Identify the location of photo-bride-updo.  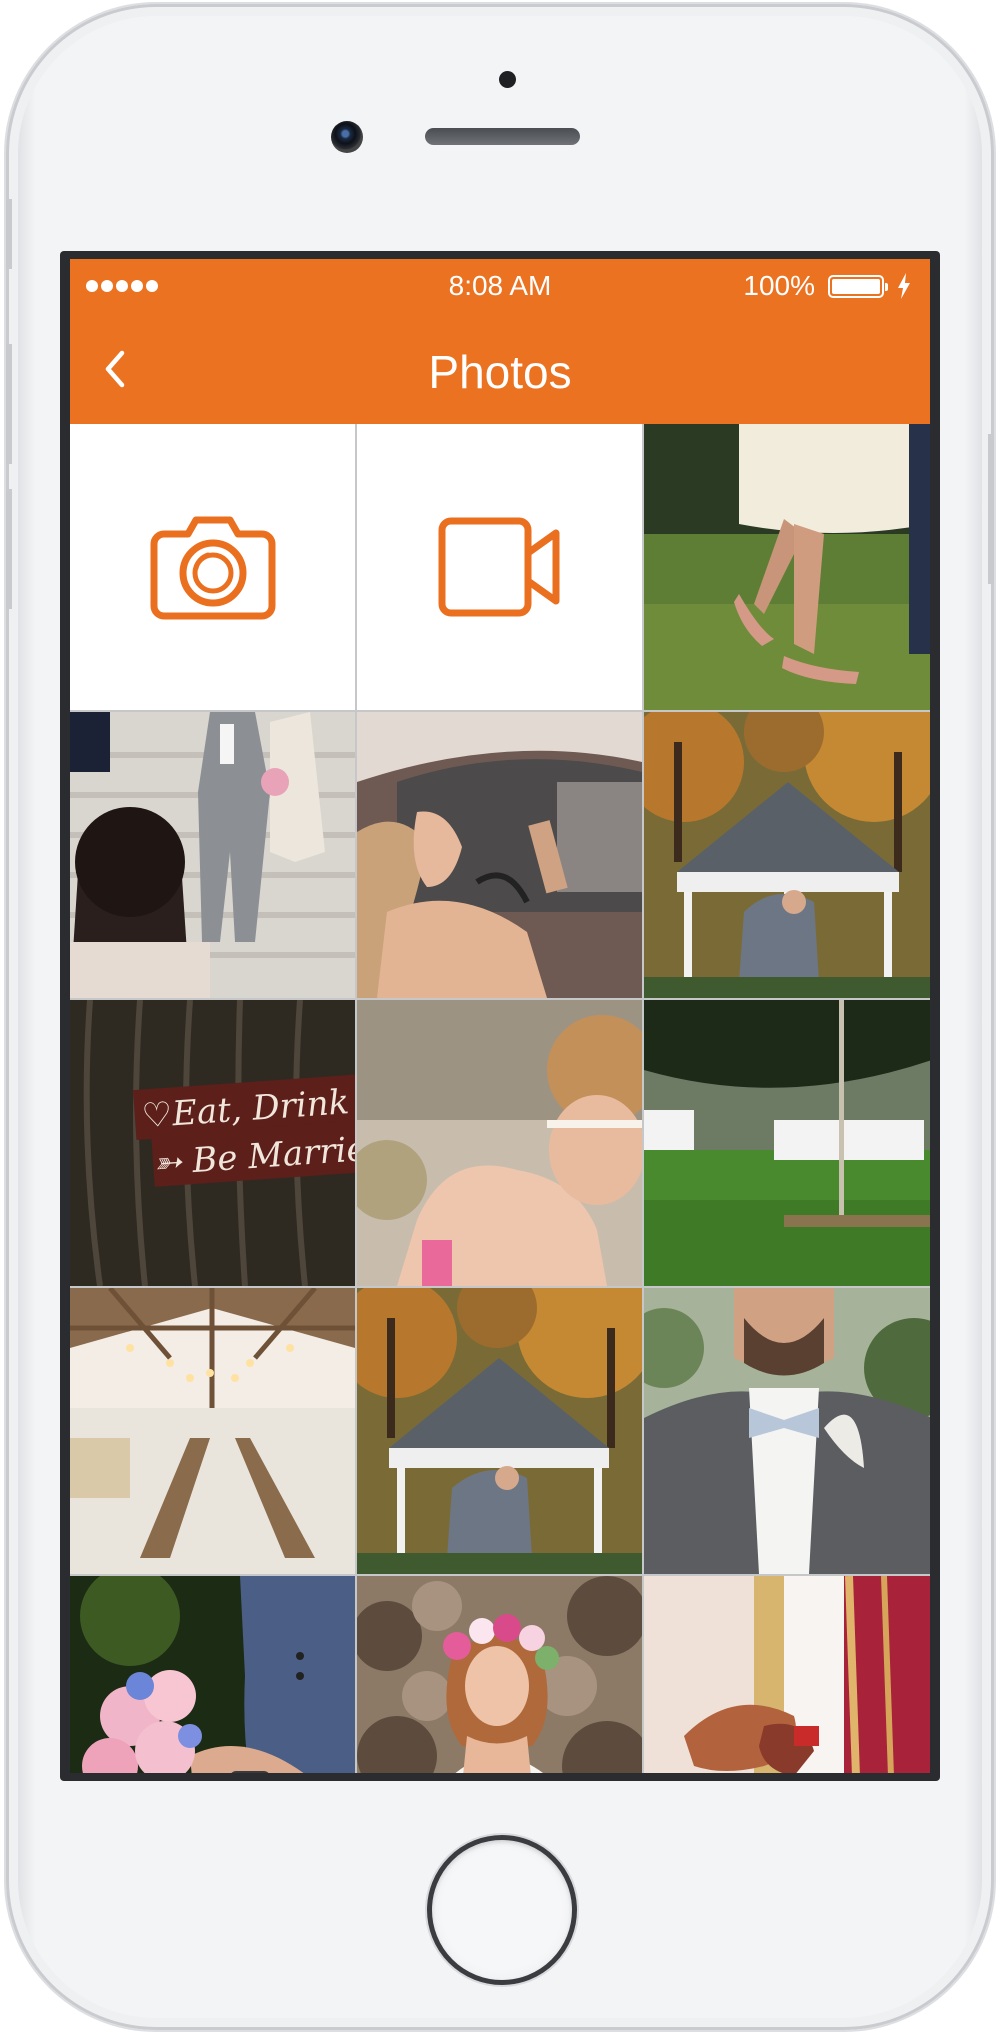
(499, 1143).